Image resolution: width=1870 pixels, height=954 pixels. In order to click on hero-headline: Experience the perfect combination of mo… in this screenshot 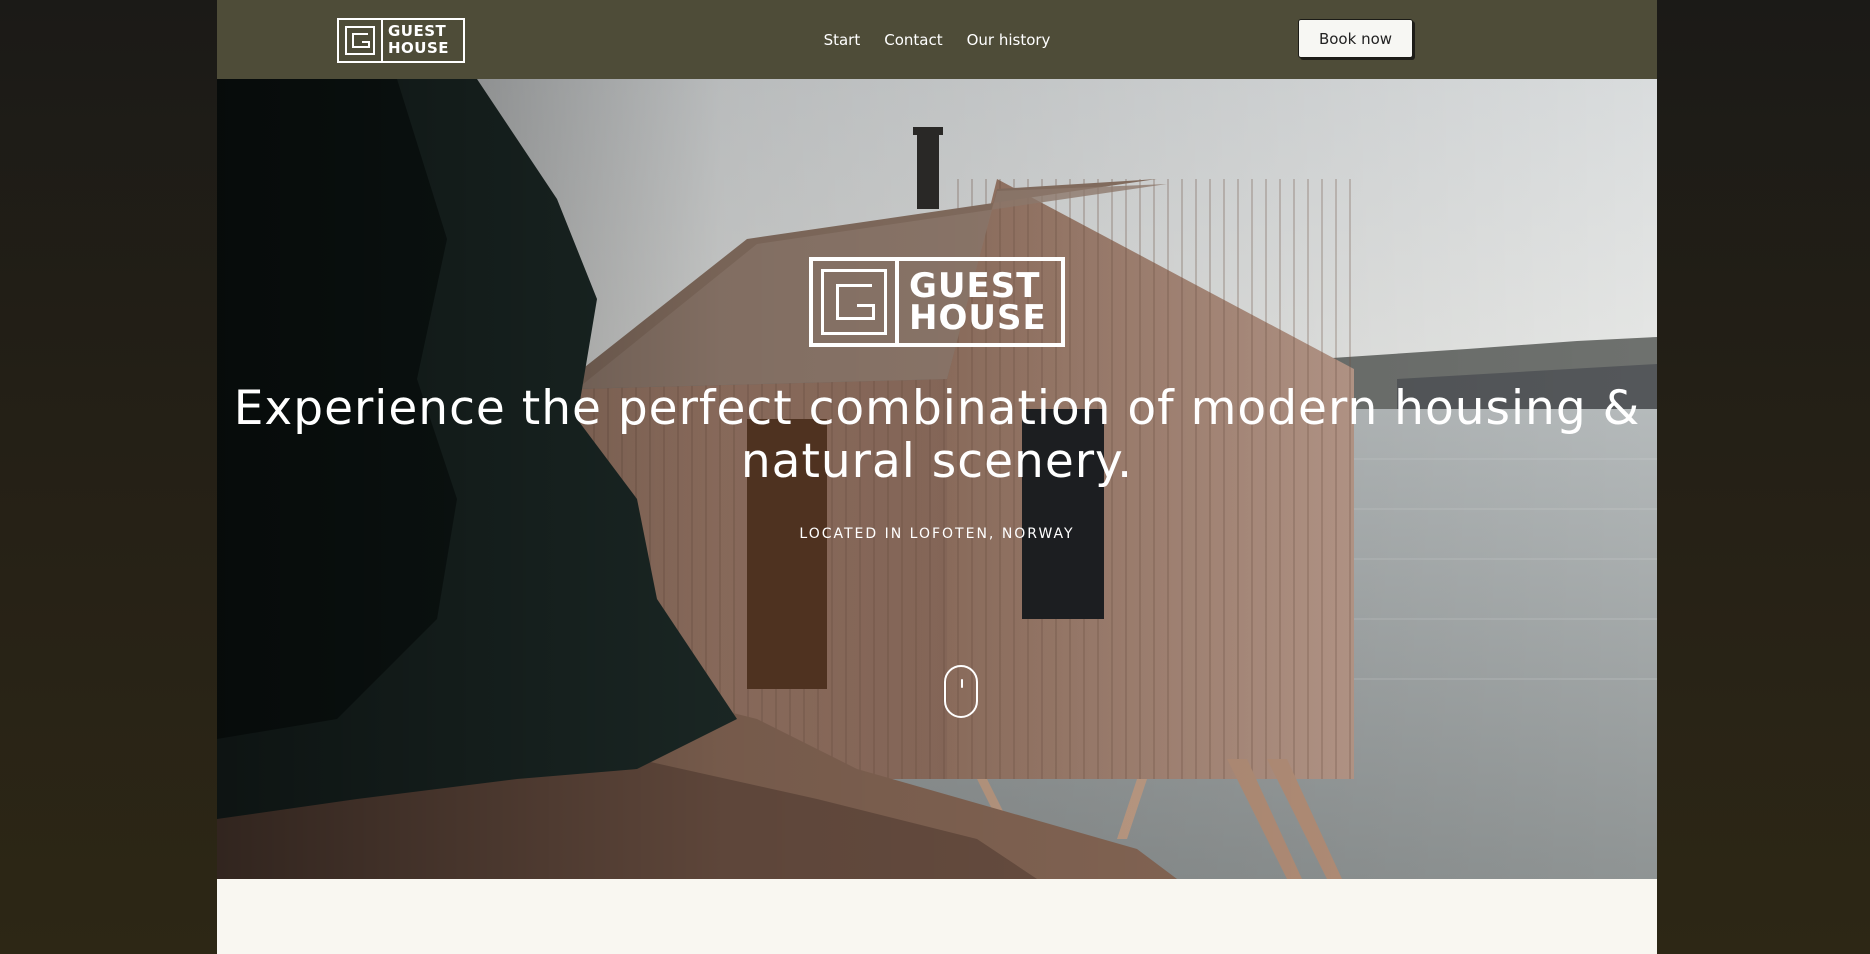, I will do `click(937, 435)`.